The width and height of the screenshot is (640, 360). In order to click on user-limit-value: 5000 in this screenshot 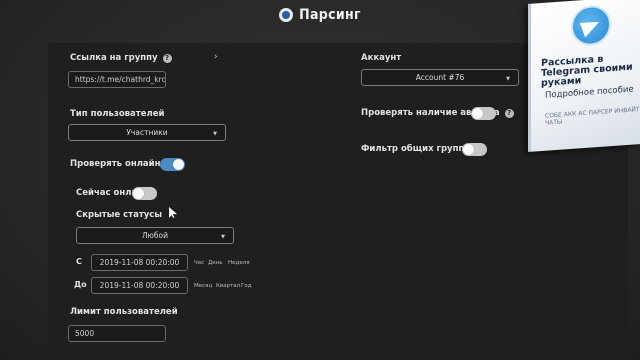, I will do `click(85, 333)`.